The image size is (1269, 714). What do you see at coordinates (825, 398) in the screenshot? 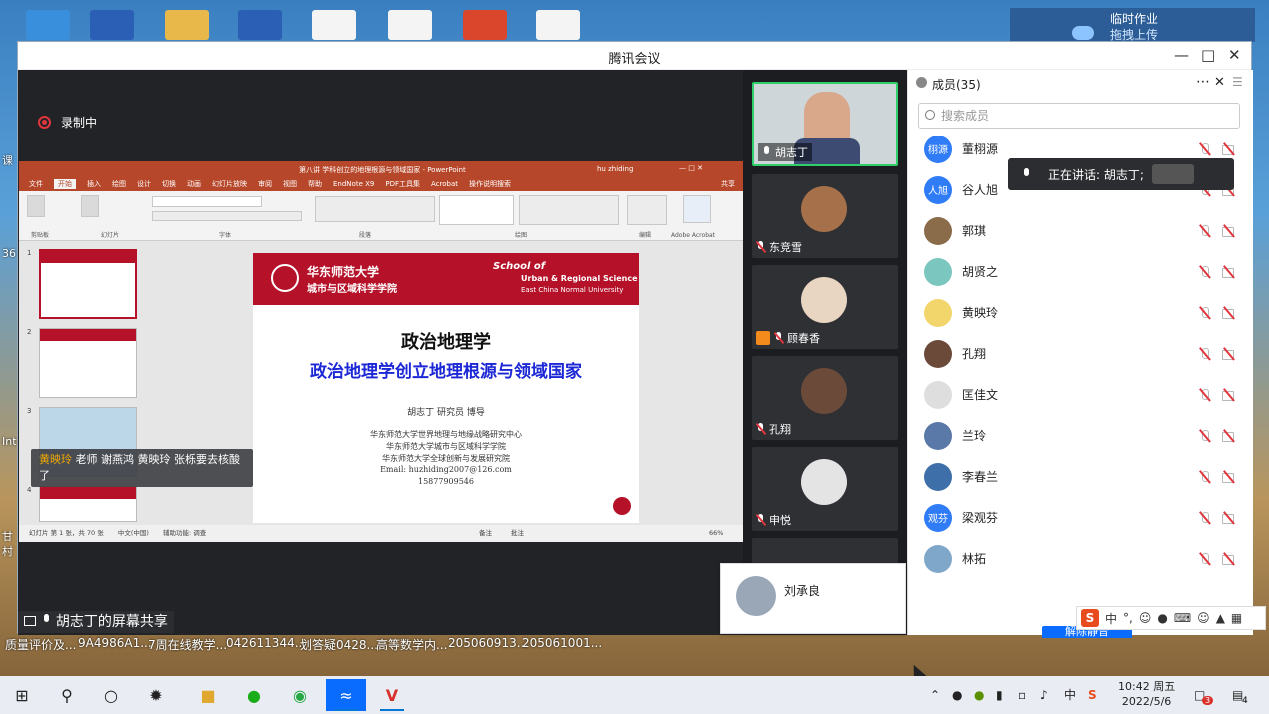
I see `video-tile: 孔翔` at bounding box center [825, 398].